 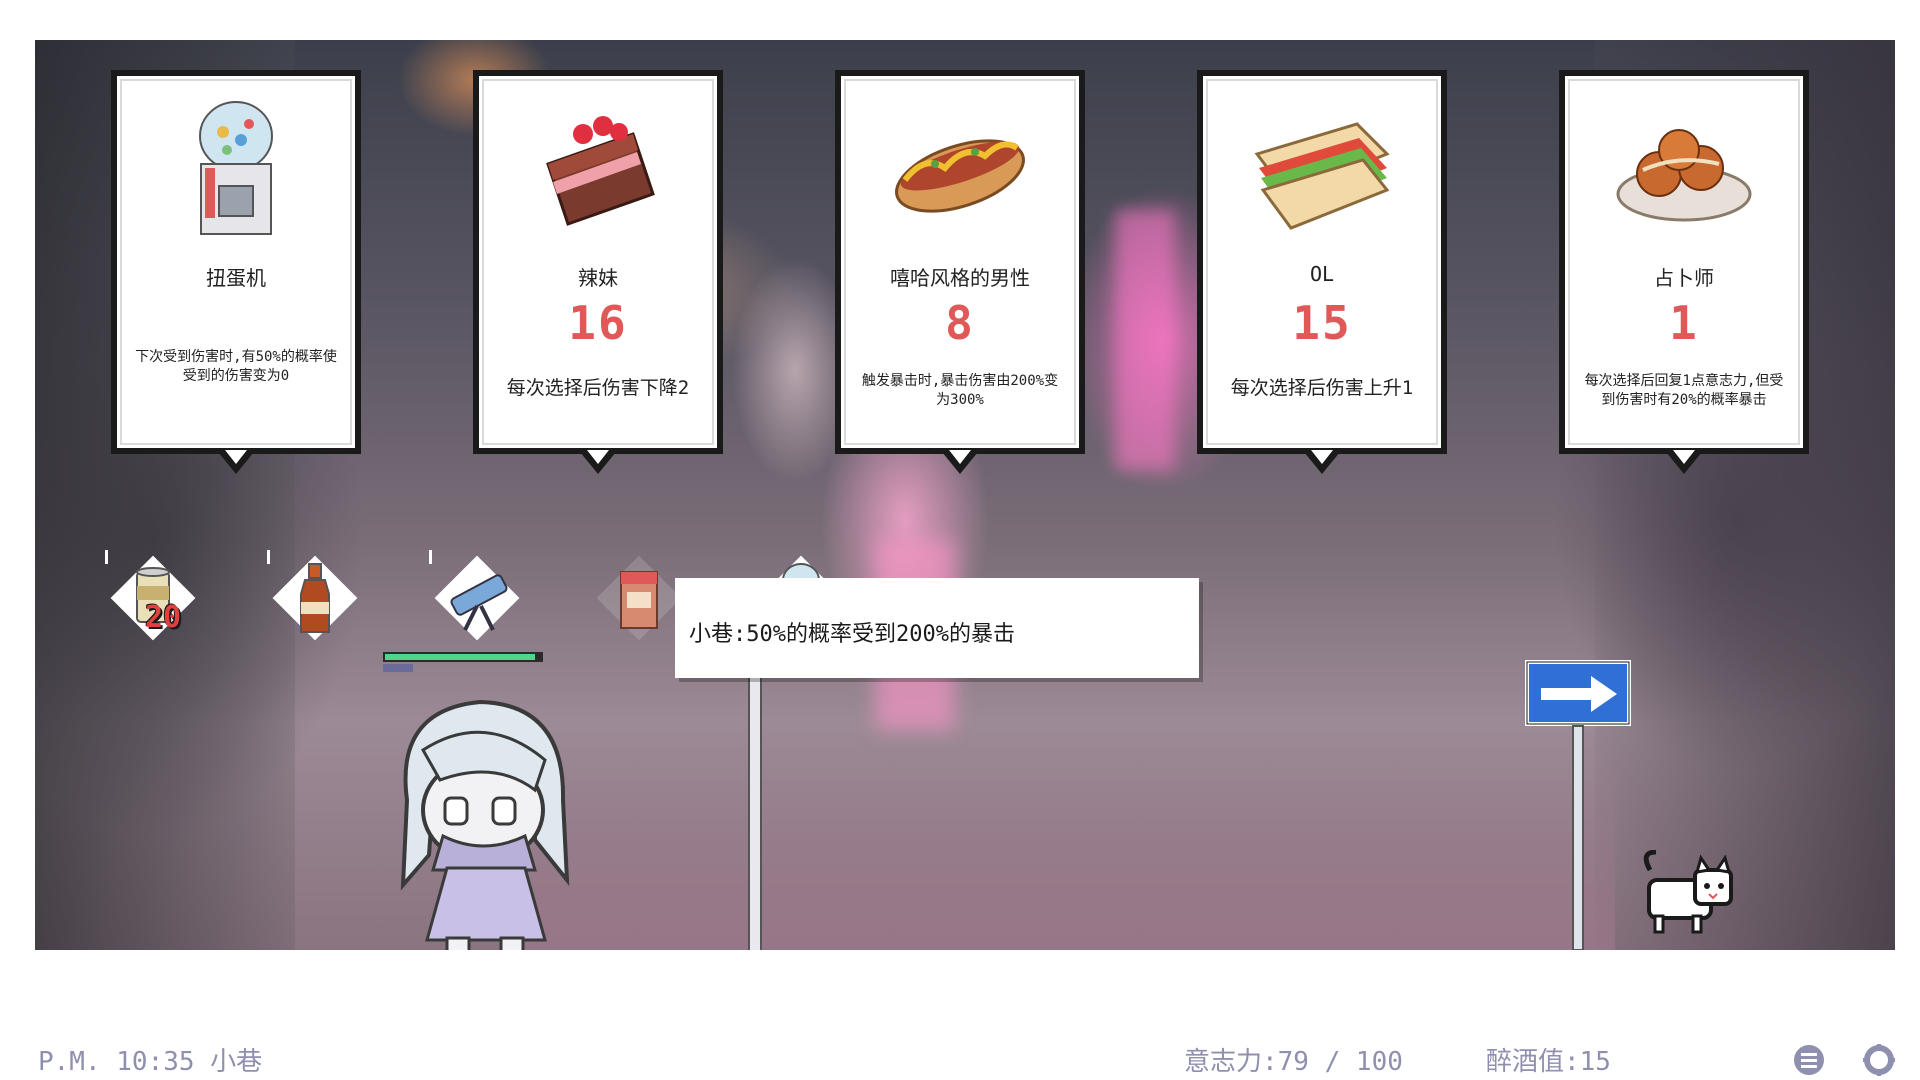 What do you see at coordinates (479, 602) in the screenshot?
I see `telescope-icon` at bounding box center [479, 602].